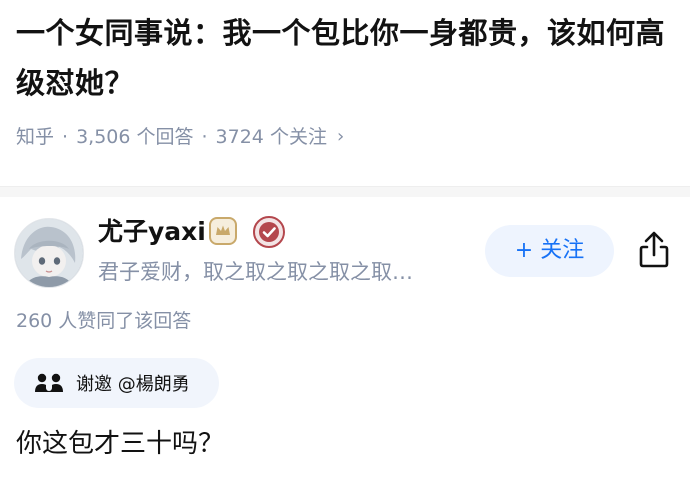 The width and height of the screenshot is (690, 483). Describe the element at coordinates (152, 232) in the screenshot. I see `author-name: 尤子yaxi` at that location.